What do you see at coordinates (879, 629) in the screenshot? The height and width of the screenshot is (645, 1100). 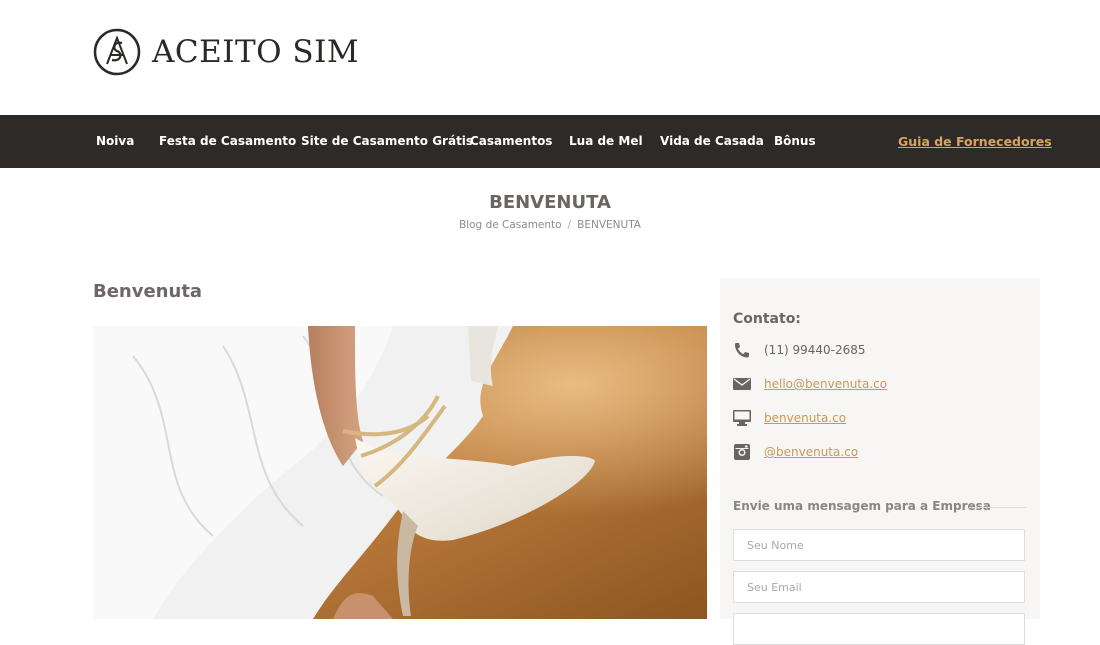 I see `message-input` at bounding box center [879, 629].